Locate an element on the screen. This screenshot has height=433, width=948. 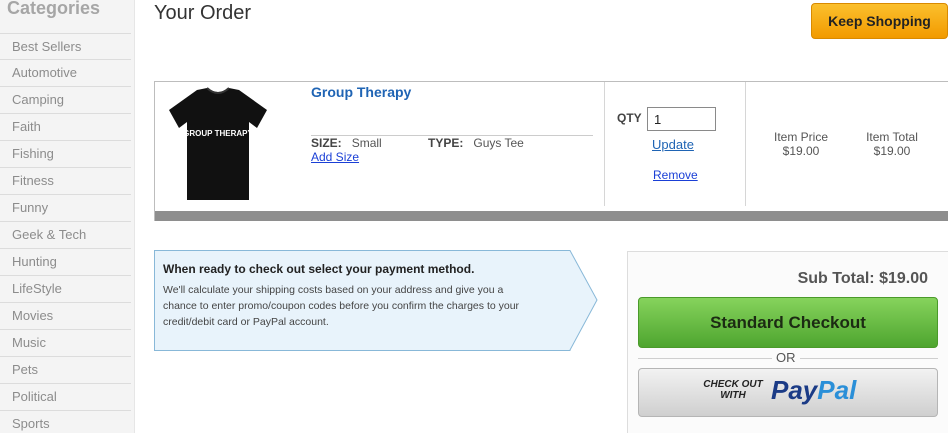
remove-link: Remove is located at coordinates (675, 175).